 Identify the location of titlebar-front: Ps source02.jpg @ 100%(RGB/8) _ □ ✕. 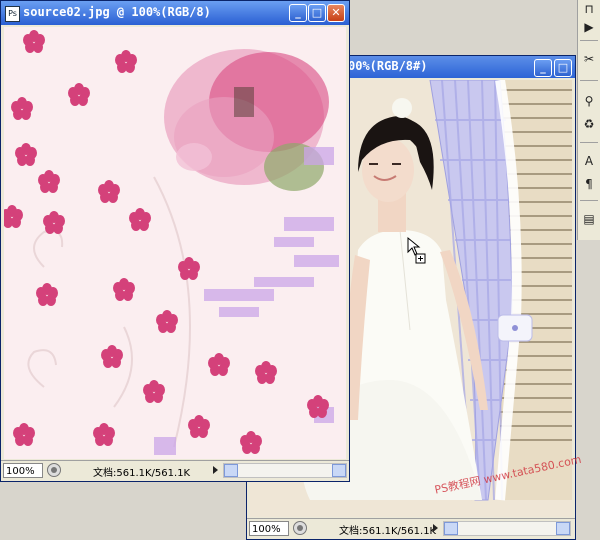
(175, 13).